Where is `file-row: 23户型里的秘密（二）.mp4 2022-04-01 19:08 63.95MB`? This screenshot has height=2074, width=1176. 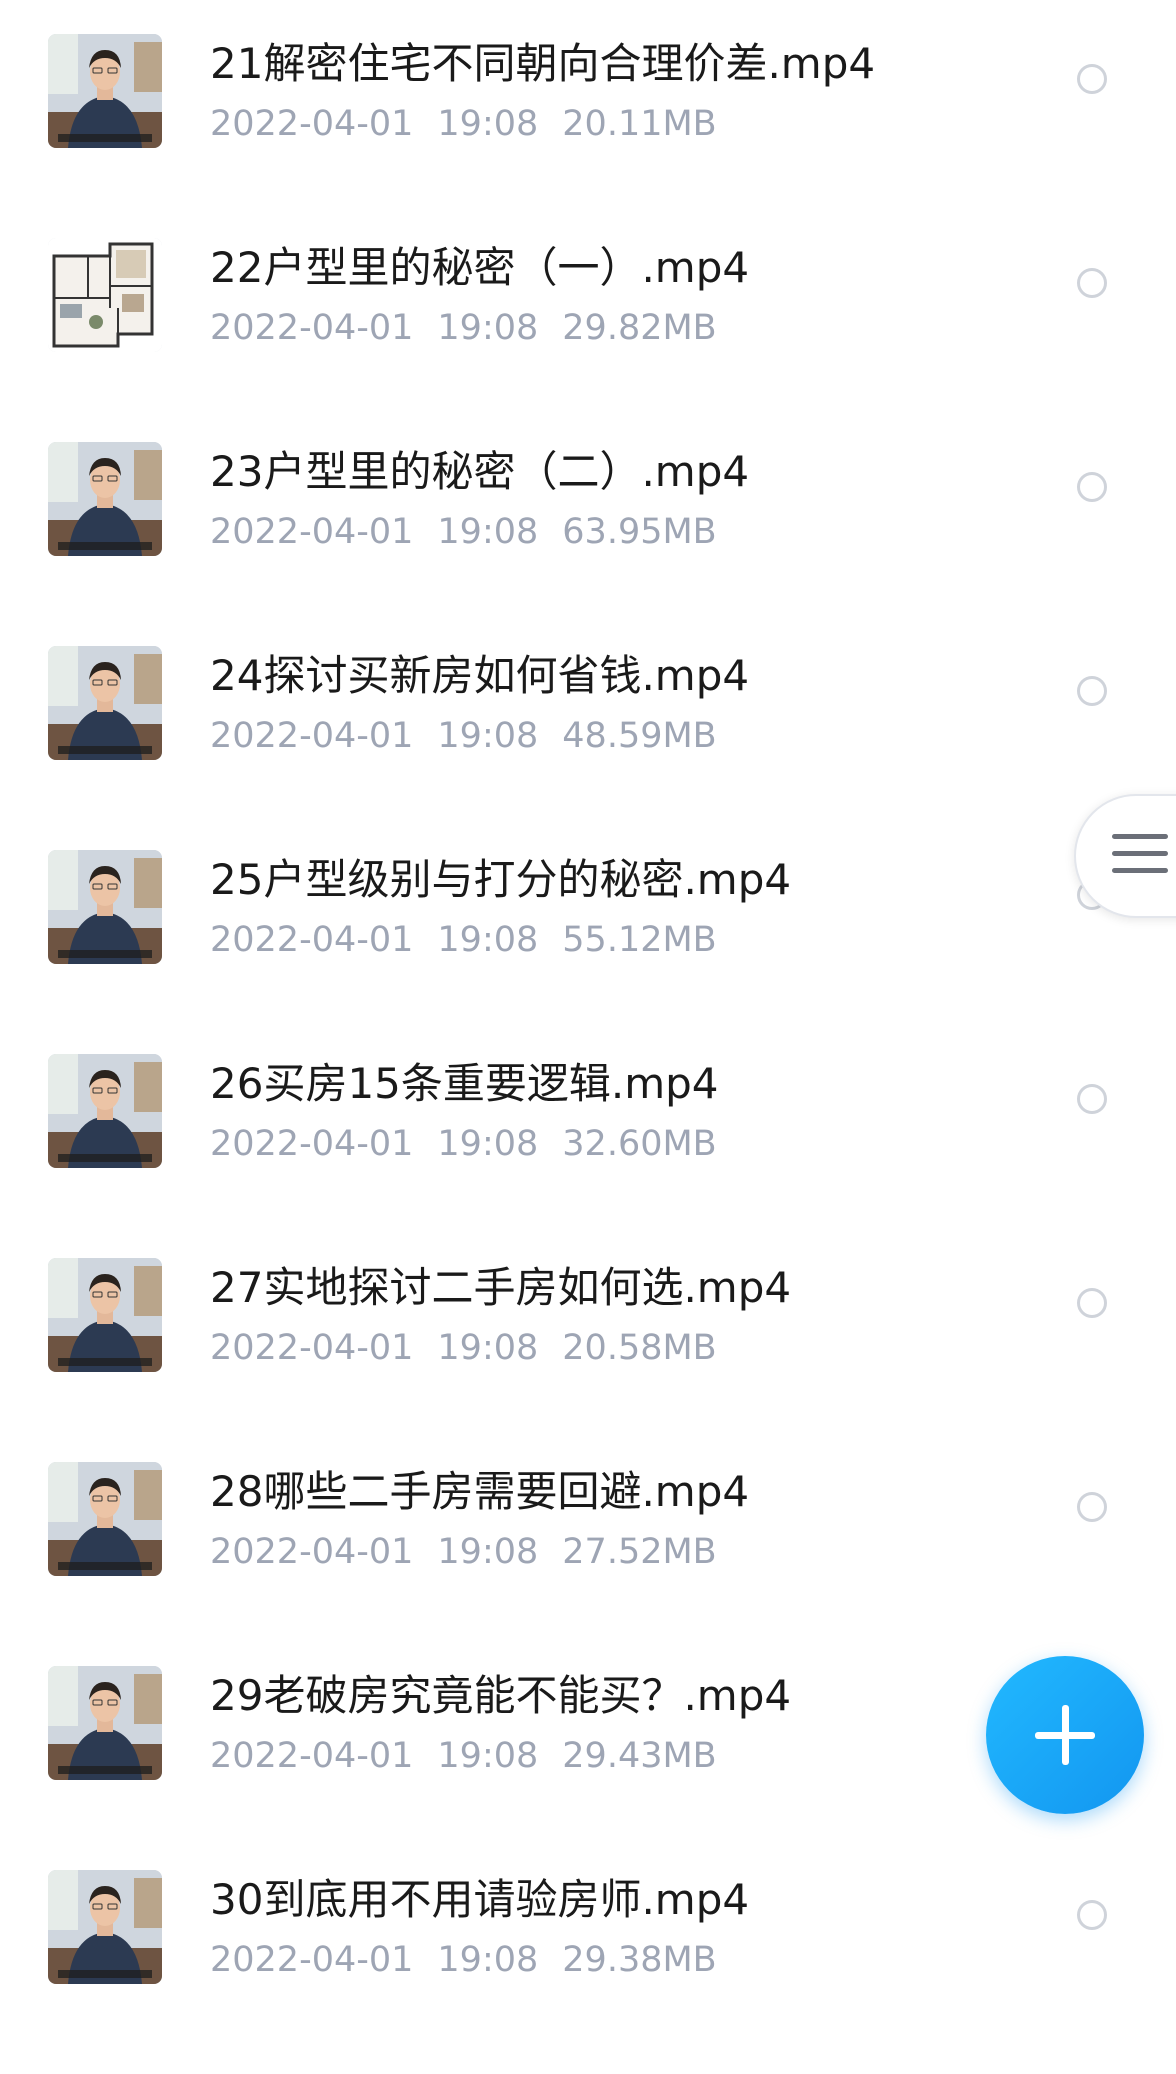 file-row: 23户型里的秘密（二）.mp4 2022-04-01 19:08 63.95MB is located at coordinates (588, 544).